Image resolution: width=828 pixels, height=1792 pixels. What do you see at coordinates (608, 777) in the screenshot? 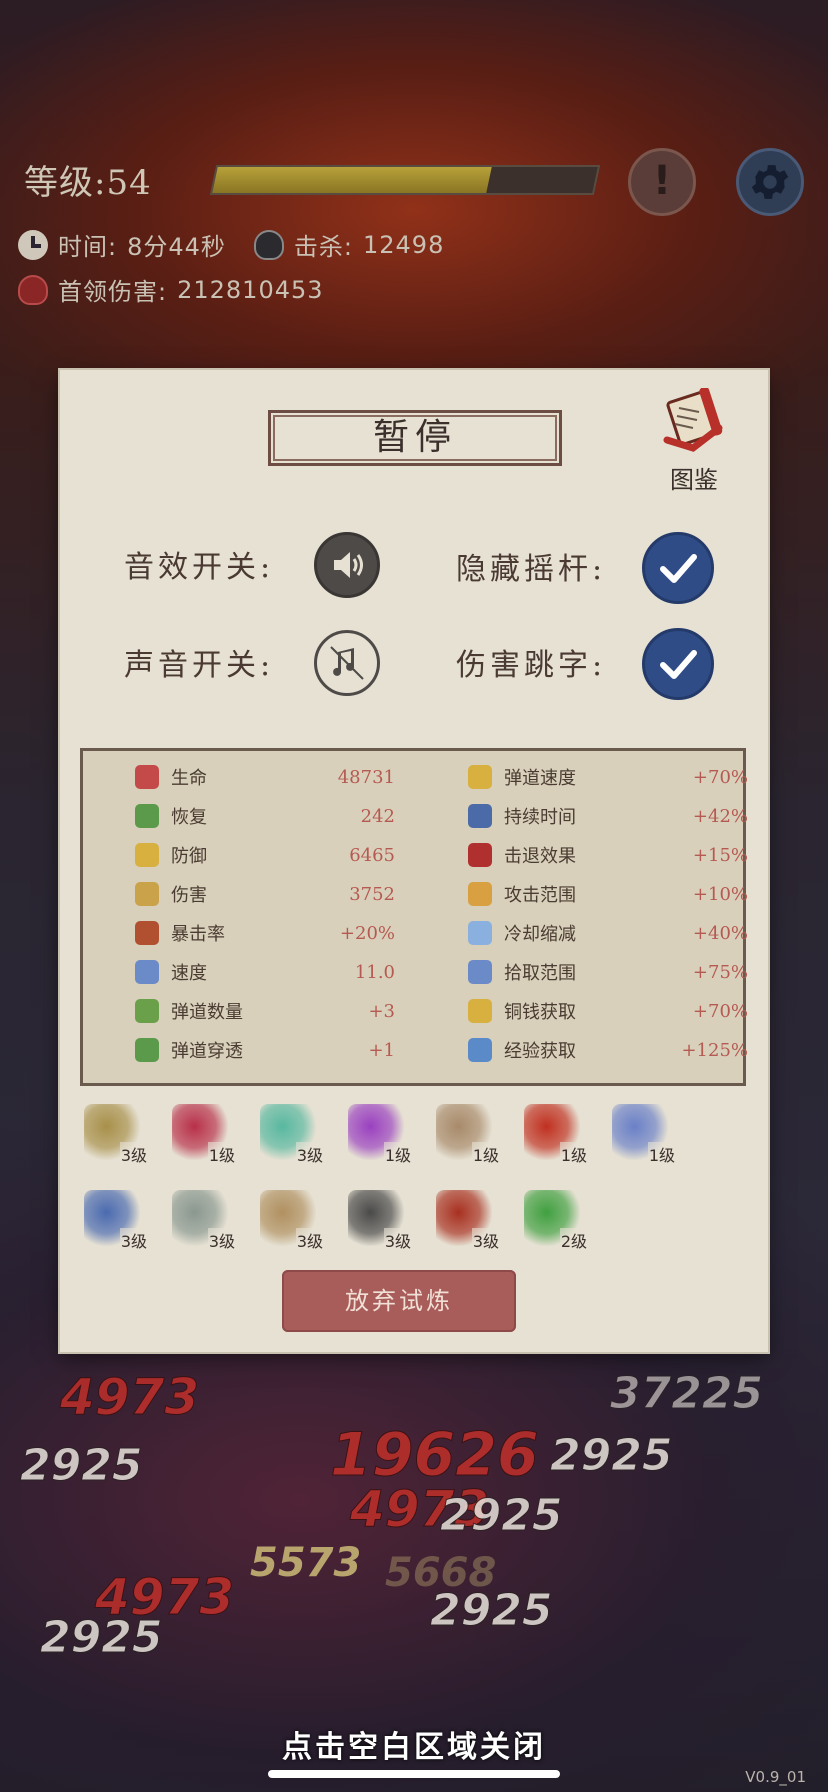
I see `stat-row: 弹道速度 +70%` at bounding box center [608, 777].